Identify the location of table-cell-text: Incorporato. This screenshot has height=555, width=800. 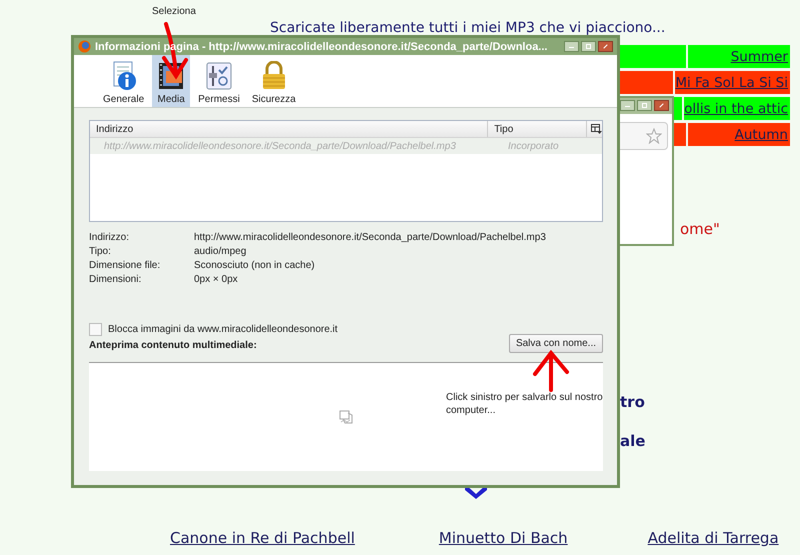
(533, 147).